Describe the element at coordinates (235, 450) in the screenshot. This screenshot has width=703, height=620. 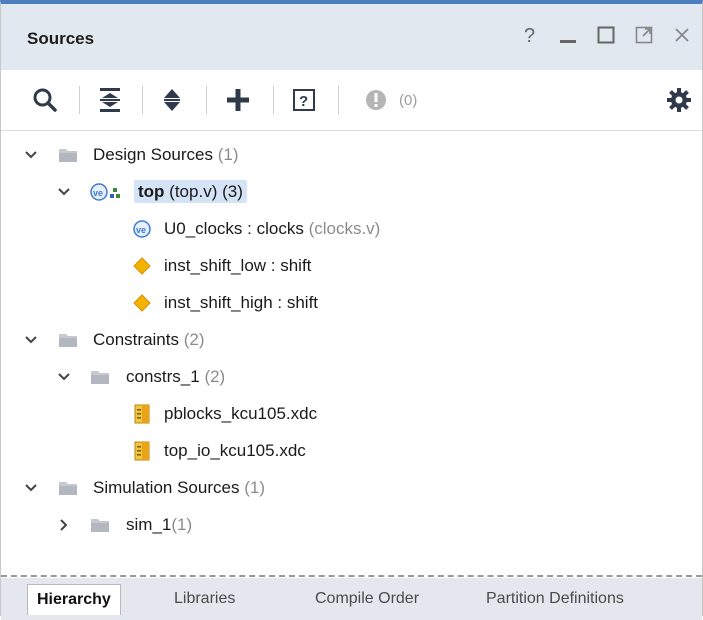
I see `tree-label: top_io_kcu105.xdc` at that location.